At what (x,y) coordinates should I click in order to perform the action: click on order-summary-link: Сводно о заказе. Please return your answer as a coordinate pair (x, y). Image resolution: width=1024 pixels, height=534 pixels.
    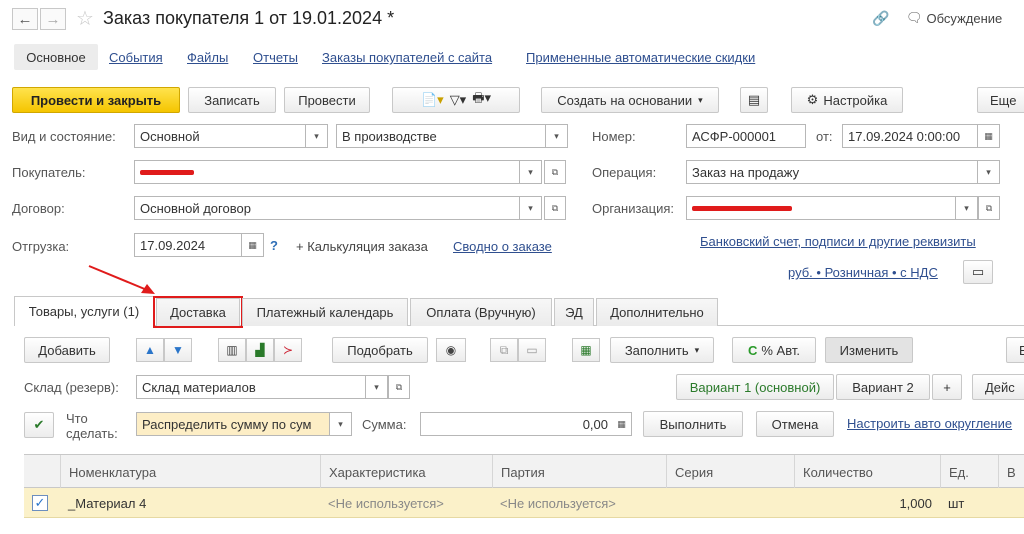
    Looking at the image, I should click on (502, 246).